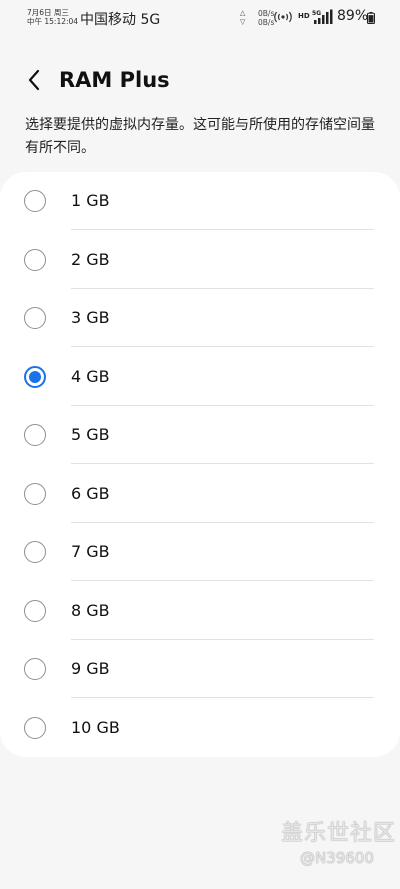  What do you see at coordinates (90, 668) in the screenshot?
I see `ram-option-label: 9 GB` at bounding box center [90, 668].